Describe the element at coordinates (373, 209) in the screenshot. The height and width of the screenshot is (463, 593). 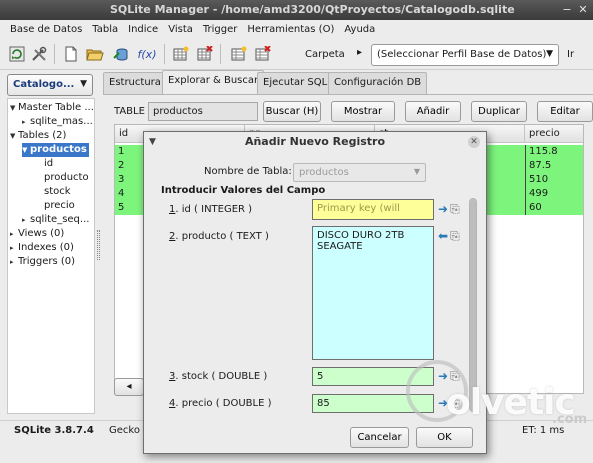
I see `id-field: Primary key (will` at that location.